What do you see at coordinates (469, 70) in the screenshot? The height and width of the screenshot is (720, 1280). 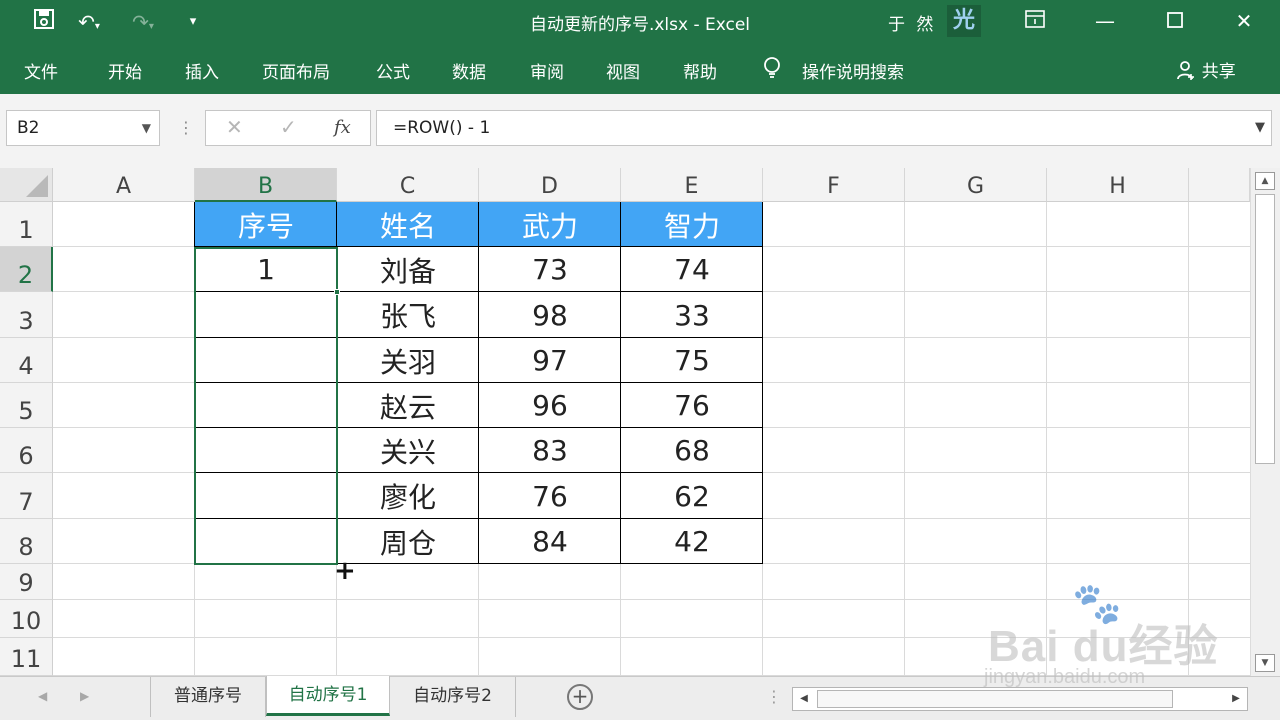 I see `tab-data: 数据` at bounding box center [469, 70].